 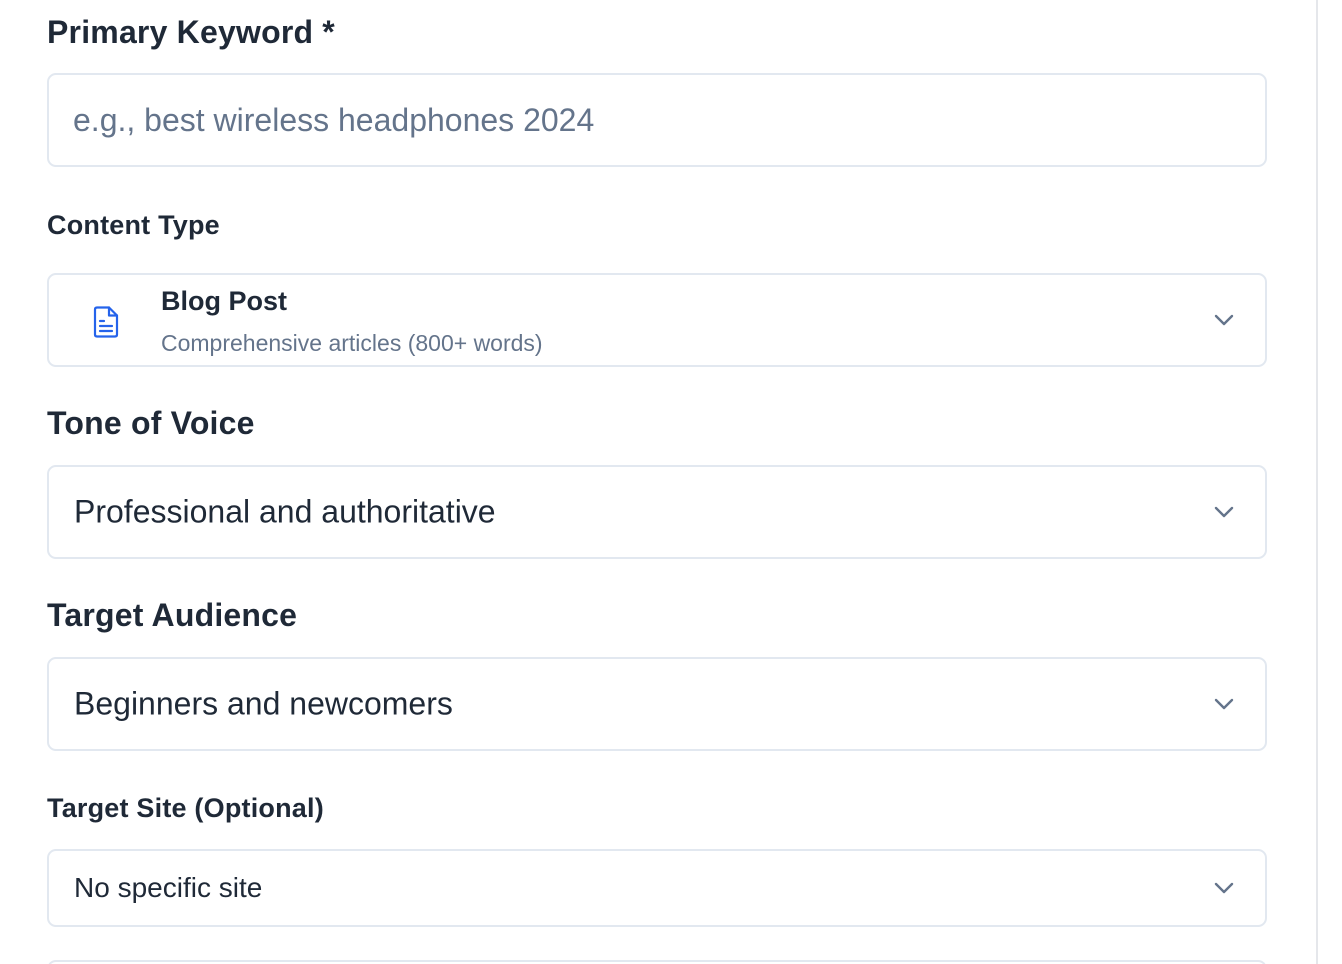 I want to click on content-type-selected-title: Blog Post, so click(x=224, y=301).